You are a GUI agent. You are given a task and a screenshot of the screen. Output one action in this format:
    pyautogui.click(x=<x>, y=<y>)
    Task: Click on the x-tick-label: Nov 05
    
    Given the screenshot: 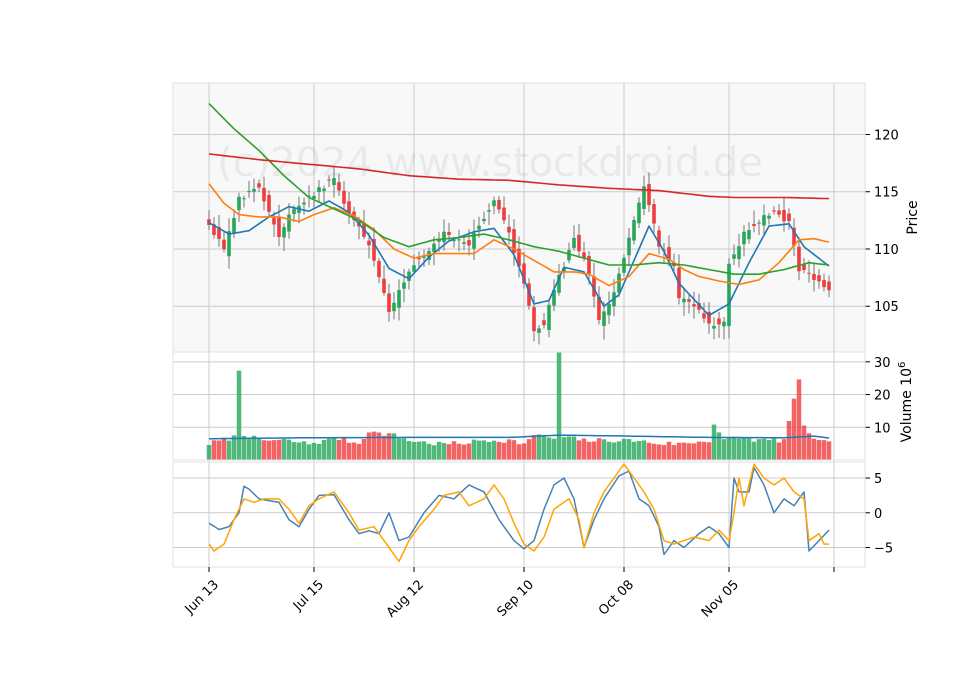 What is the action you would take?
    pyautogui.click(x=720, y=598)
    